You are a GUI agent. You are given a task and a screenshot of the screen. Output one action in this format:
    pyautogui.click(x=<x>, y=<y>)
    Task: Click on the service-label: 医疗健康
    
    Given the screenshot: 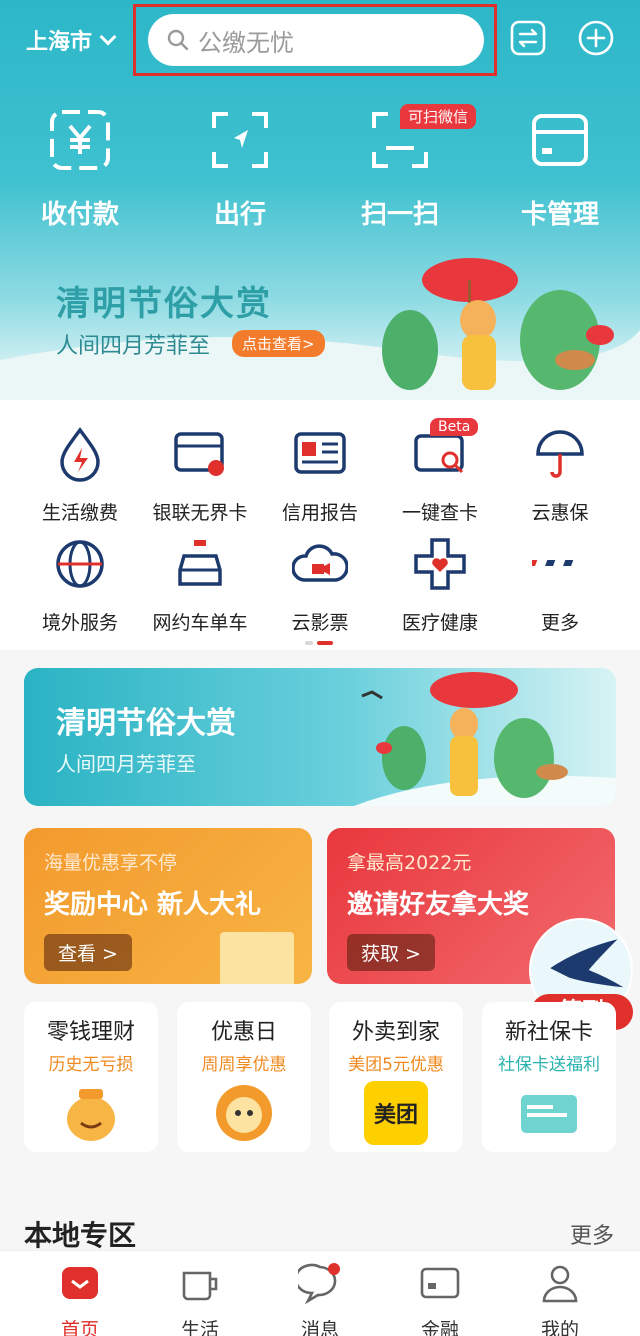 What is the action you would take?
    pyautogui.click(x=439, y=623)
    